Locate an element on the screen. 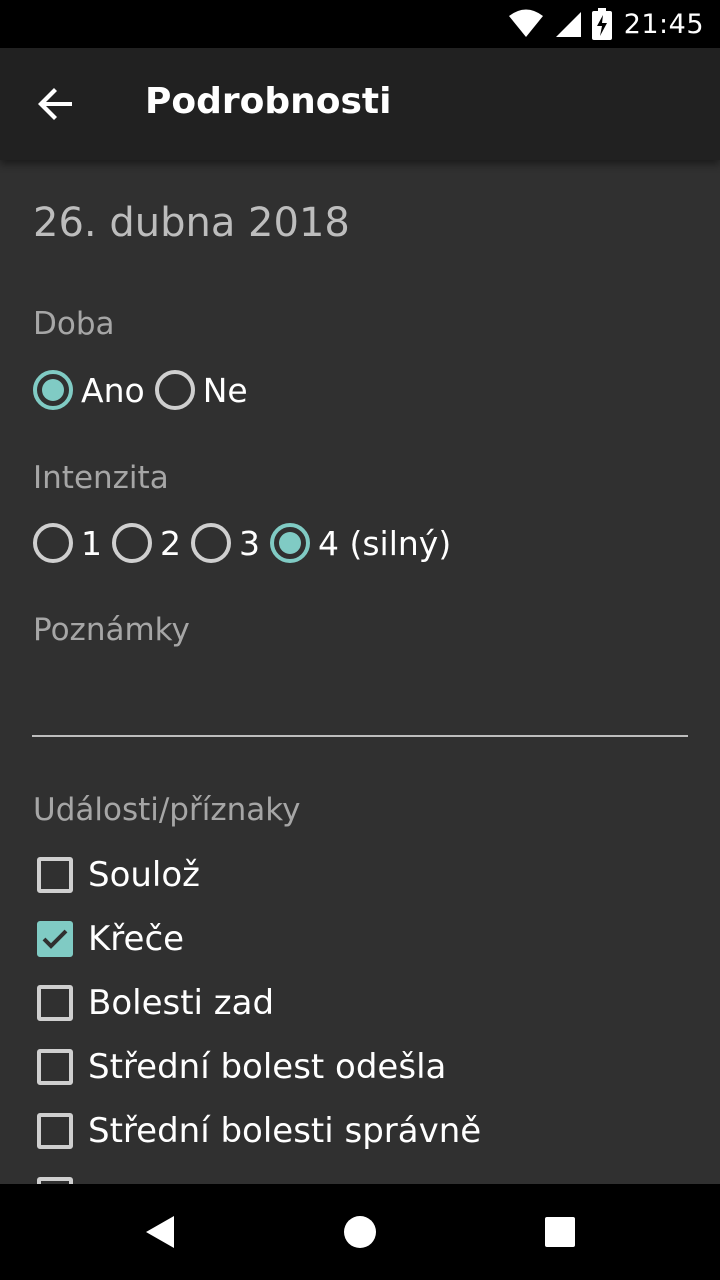  system-nav-bar is located at coordinates (360, 1232).